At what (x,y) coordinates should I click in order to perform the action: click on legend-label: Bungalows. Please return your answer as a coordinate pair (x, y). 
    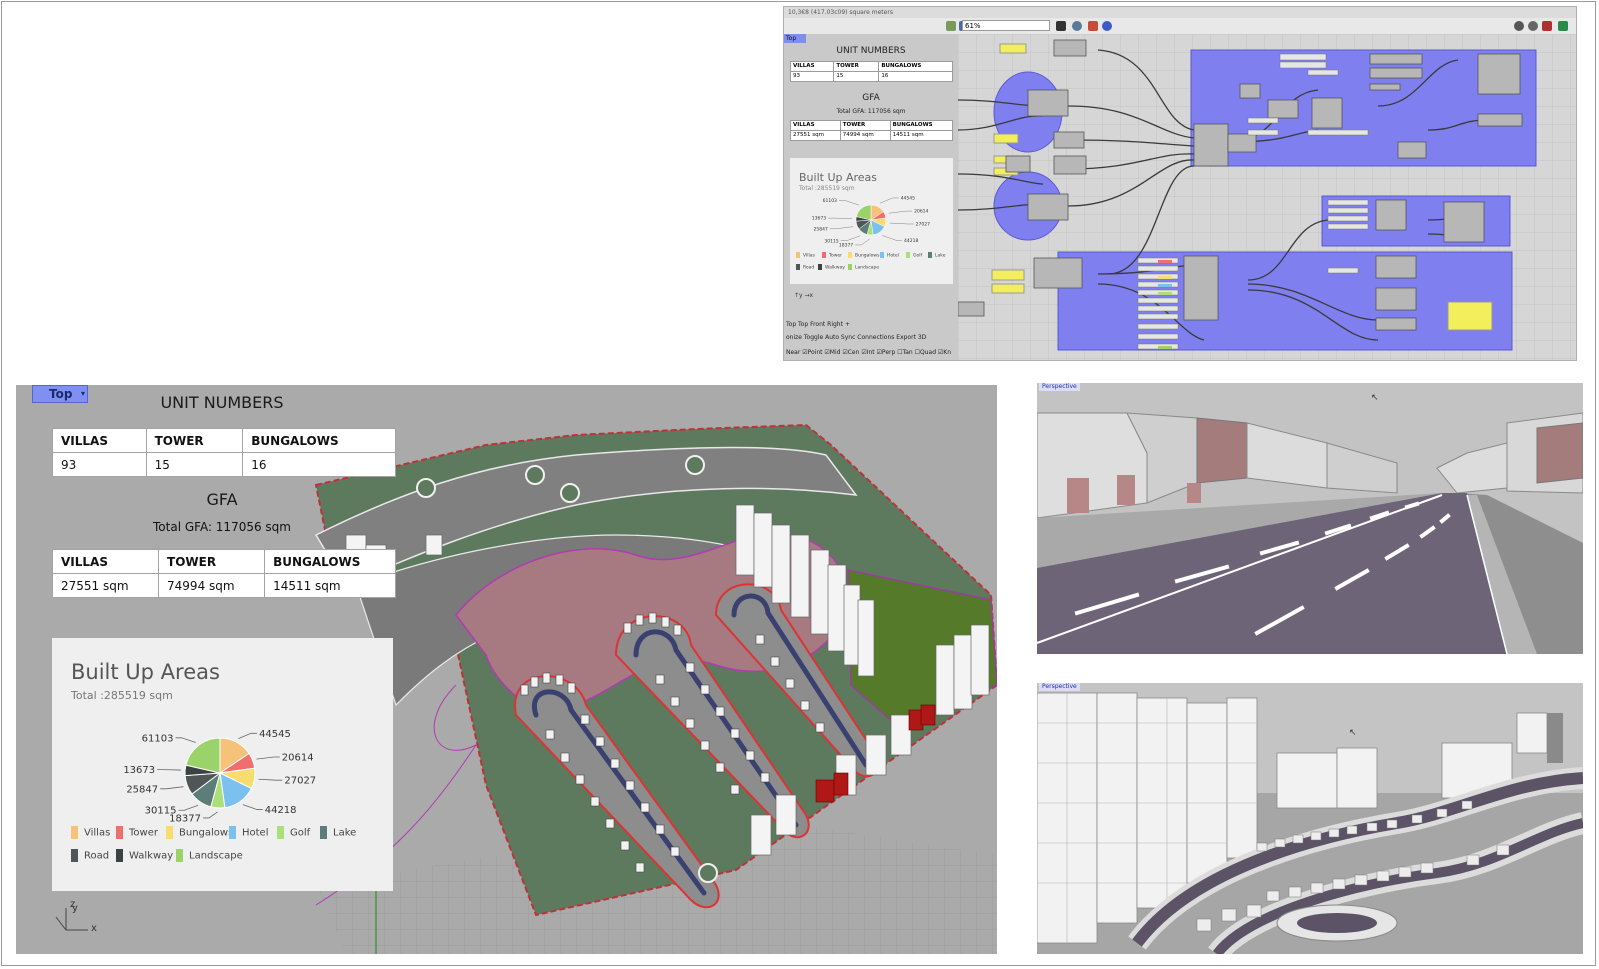
    Looking at the image, I should click on (867, 256).